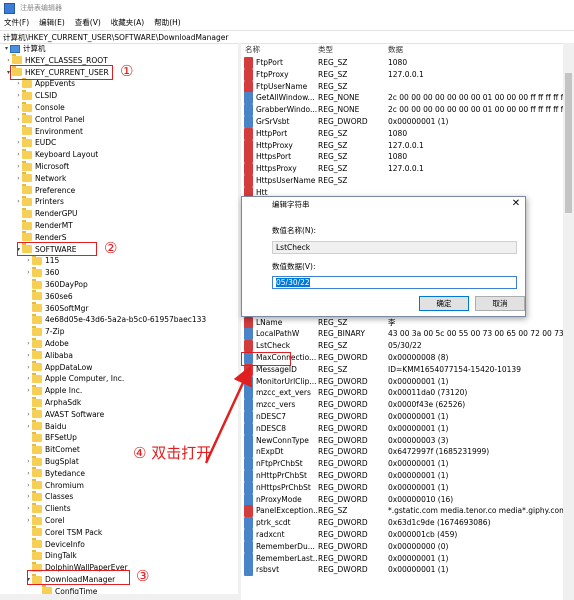  Describe the element at coordinates (402, 464) in the screenshot. I see `value-row: nFtpPrChbSt REG_DWORD 0x00000001 (1)` at that location.